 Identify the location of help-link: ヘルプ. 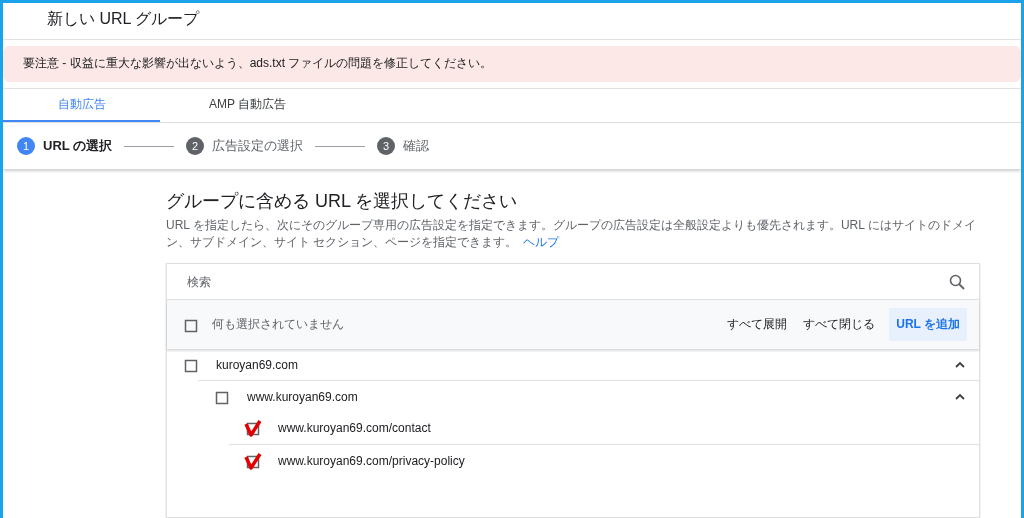
(541, 242).